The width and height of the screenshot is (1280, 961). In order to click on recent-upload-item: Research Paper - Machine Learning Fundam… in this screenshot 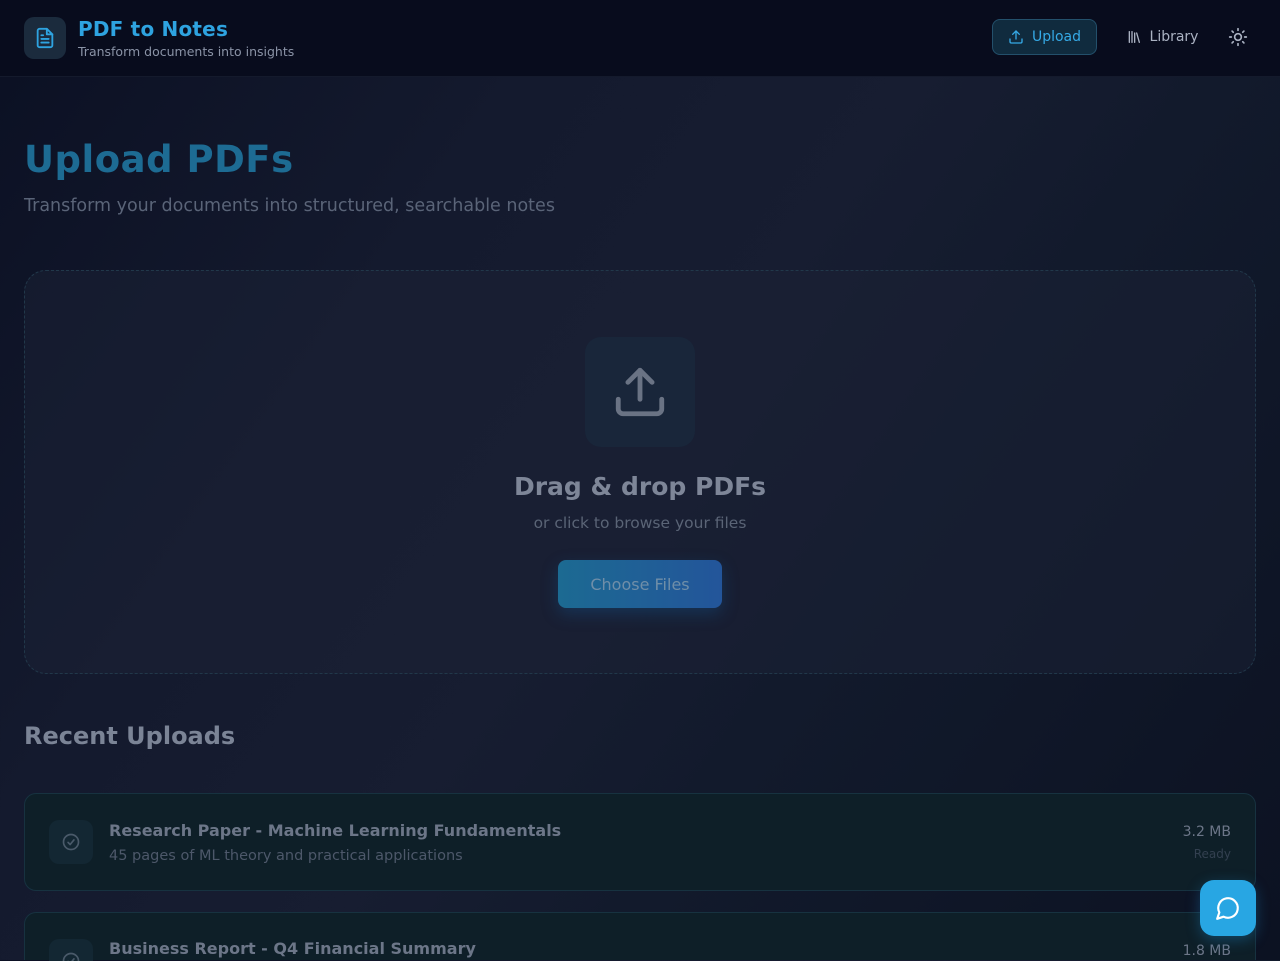, I will do `click(640, 842)`.